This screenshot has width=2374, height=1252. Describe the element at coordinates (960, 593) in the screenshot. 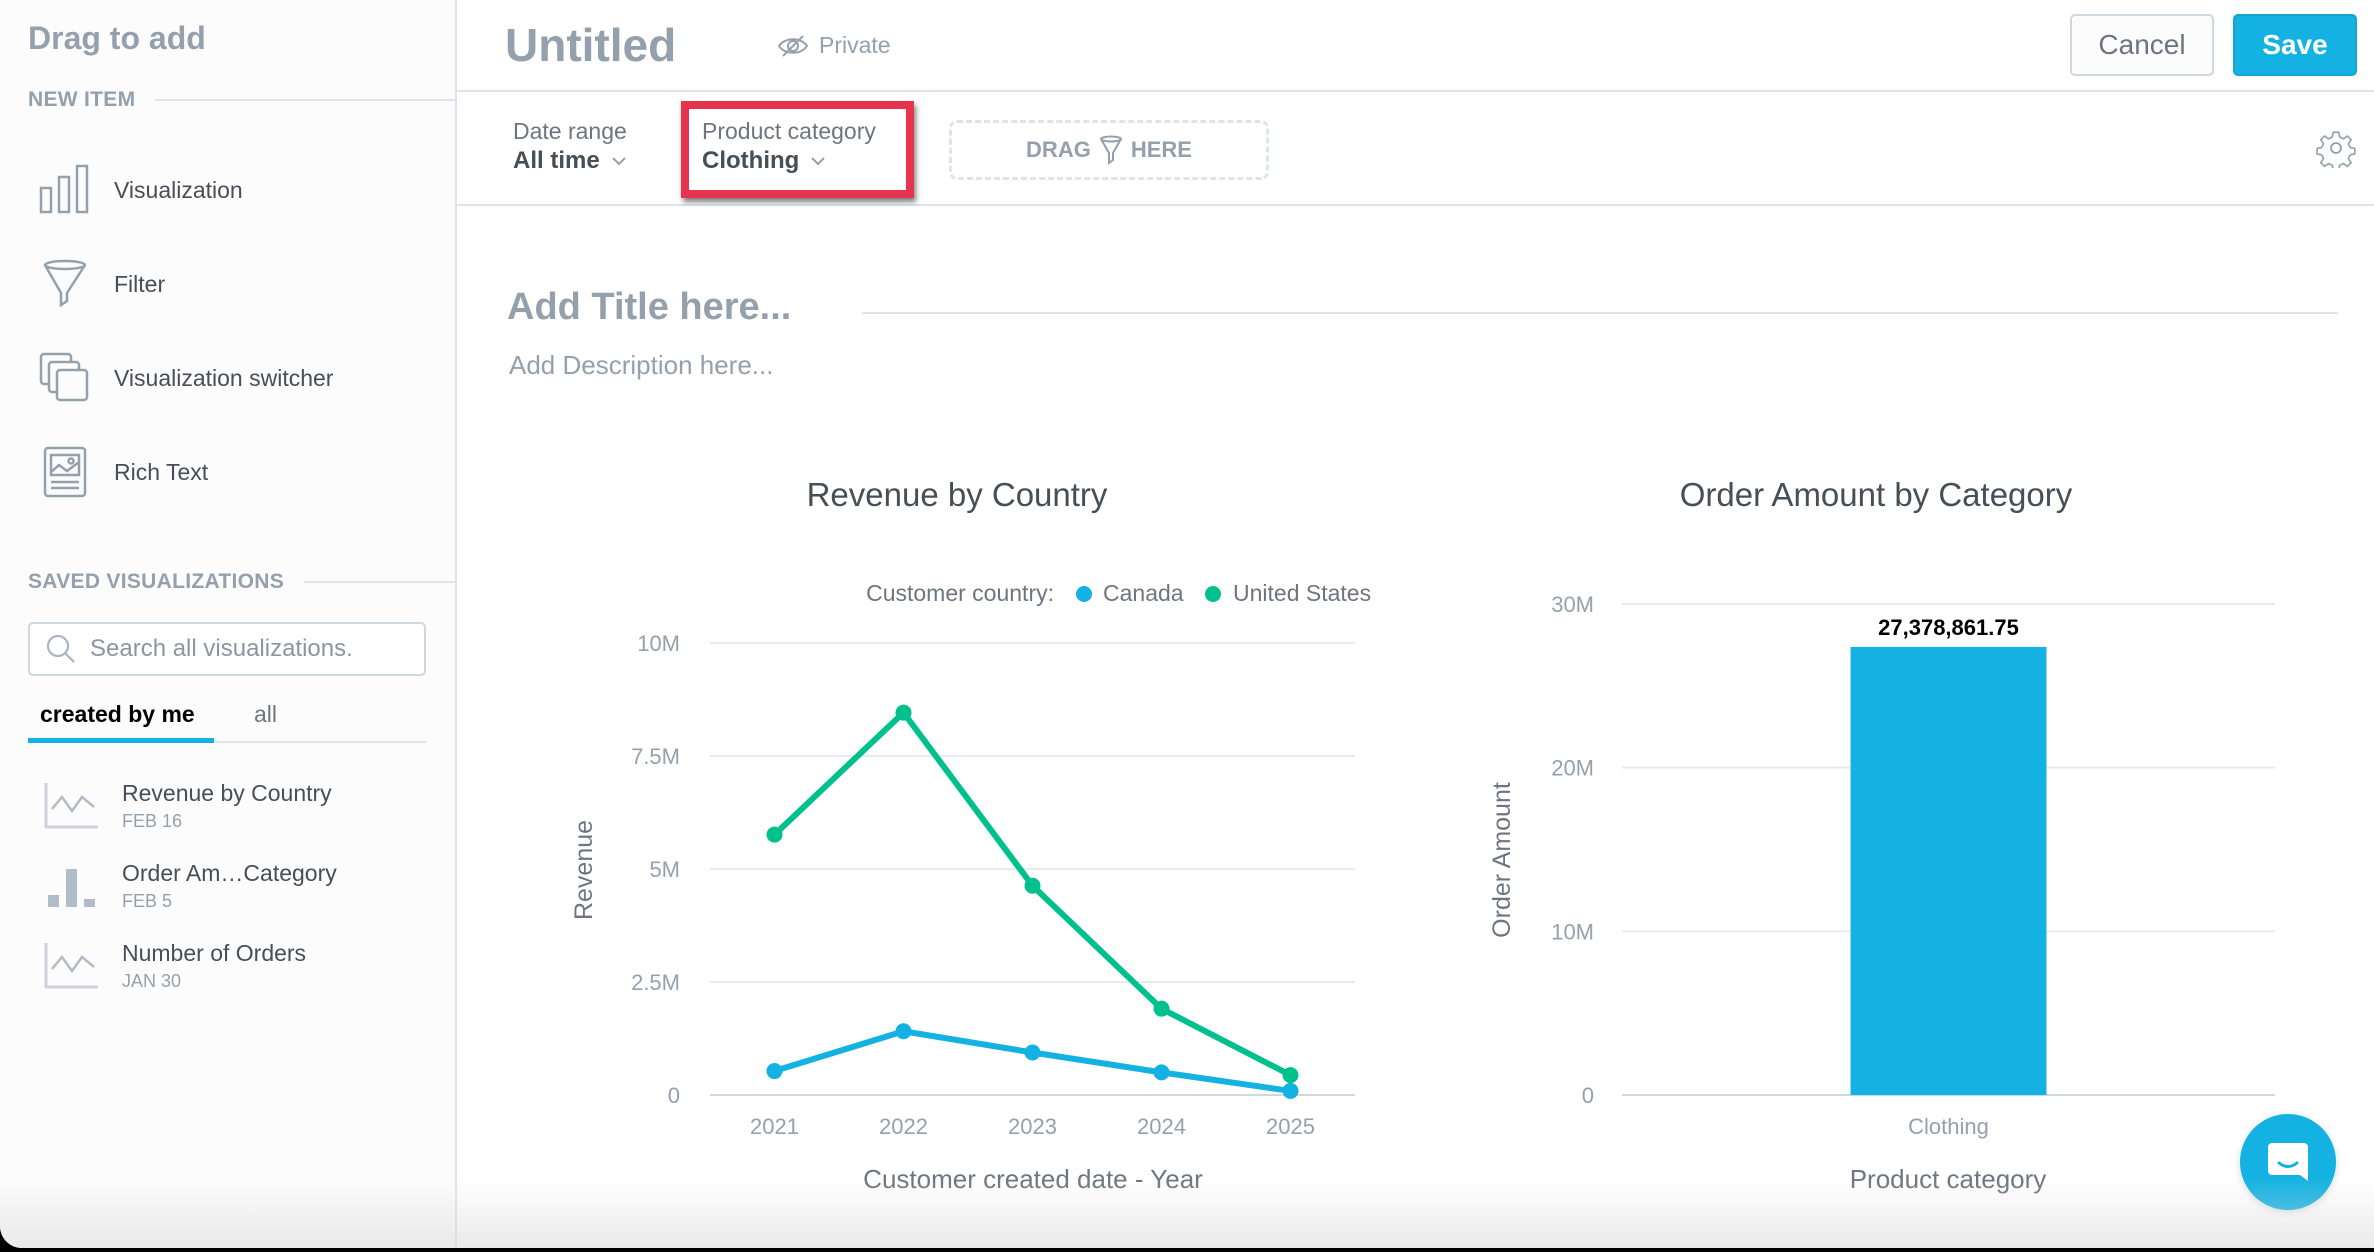

I see `legend-title: Customer country:` at that location.